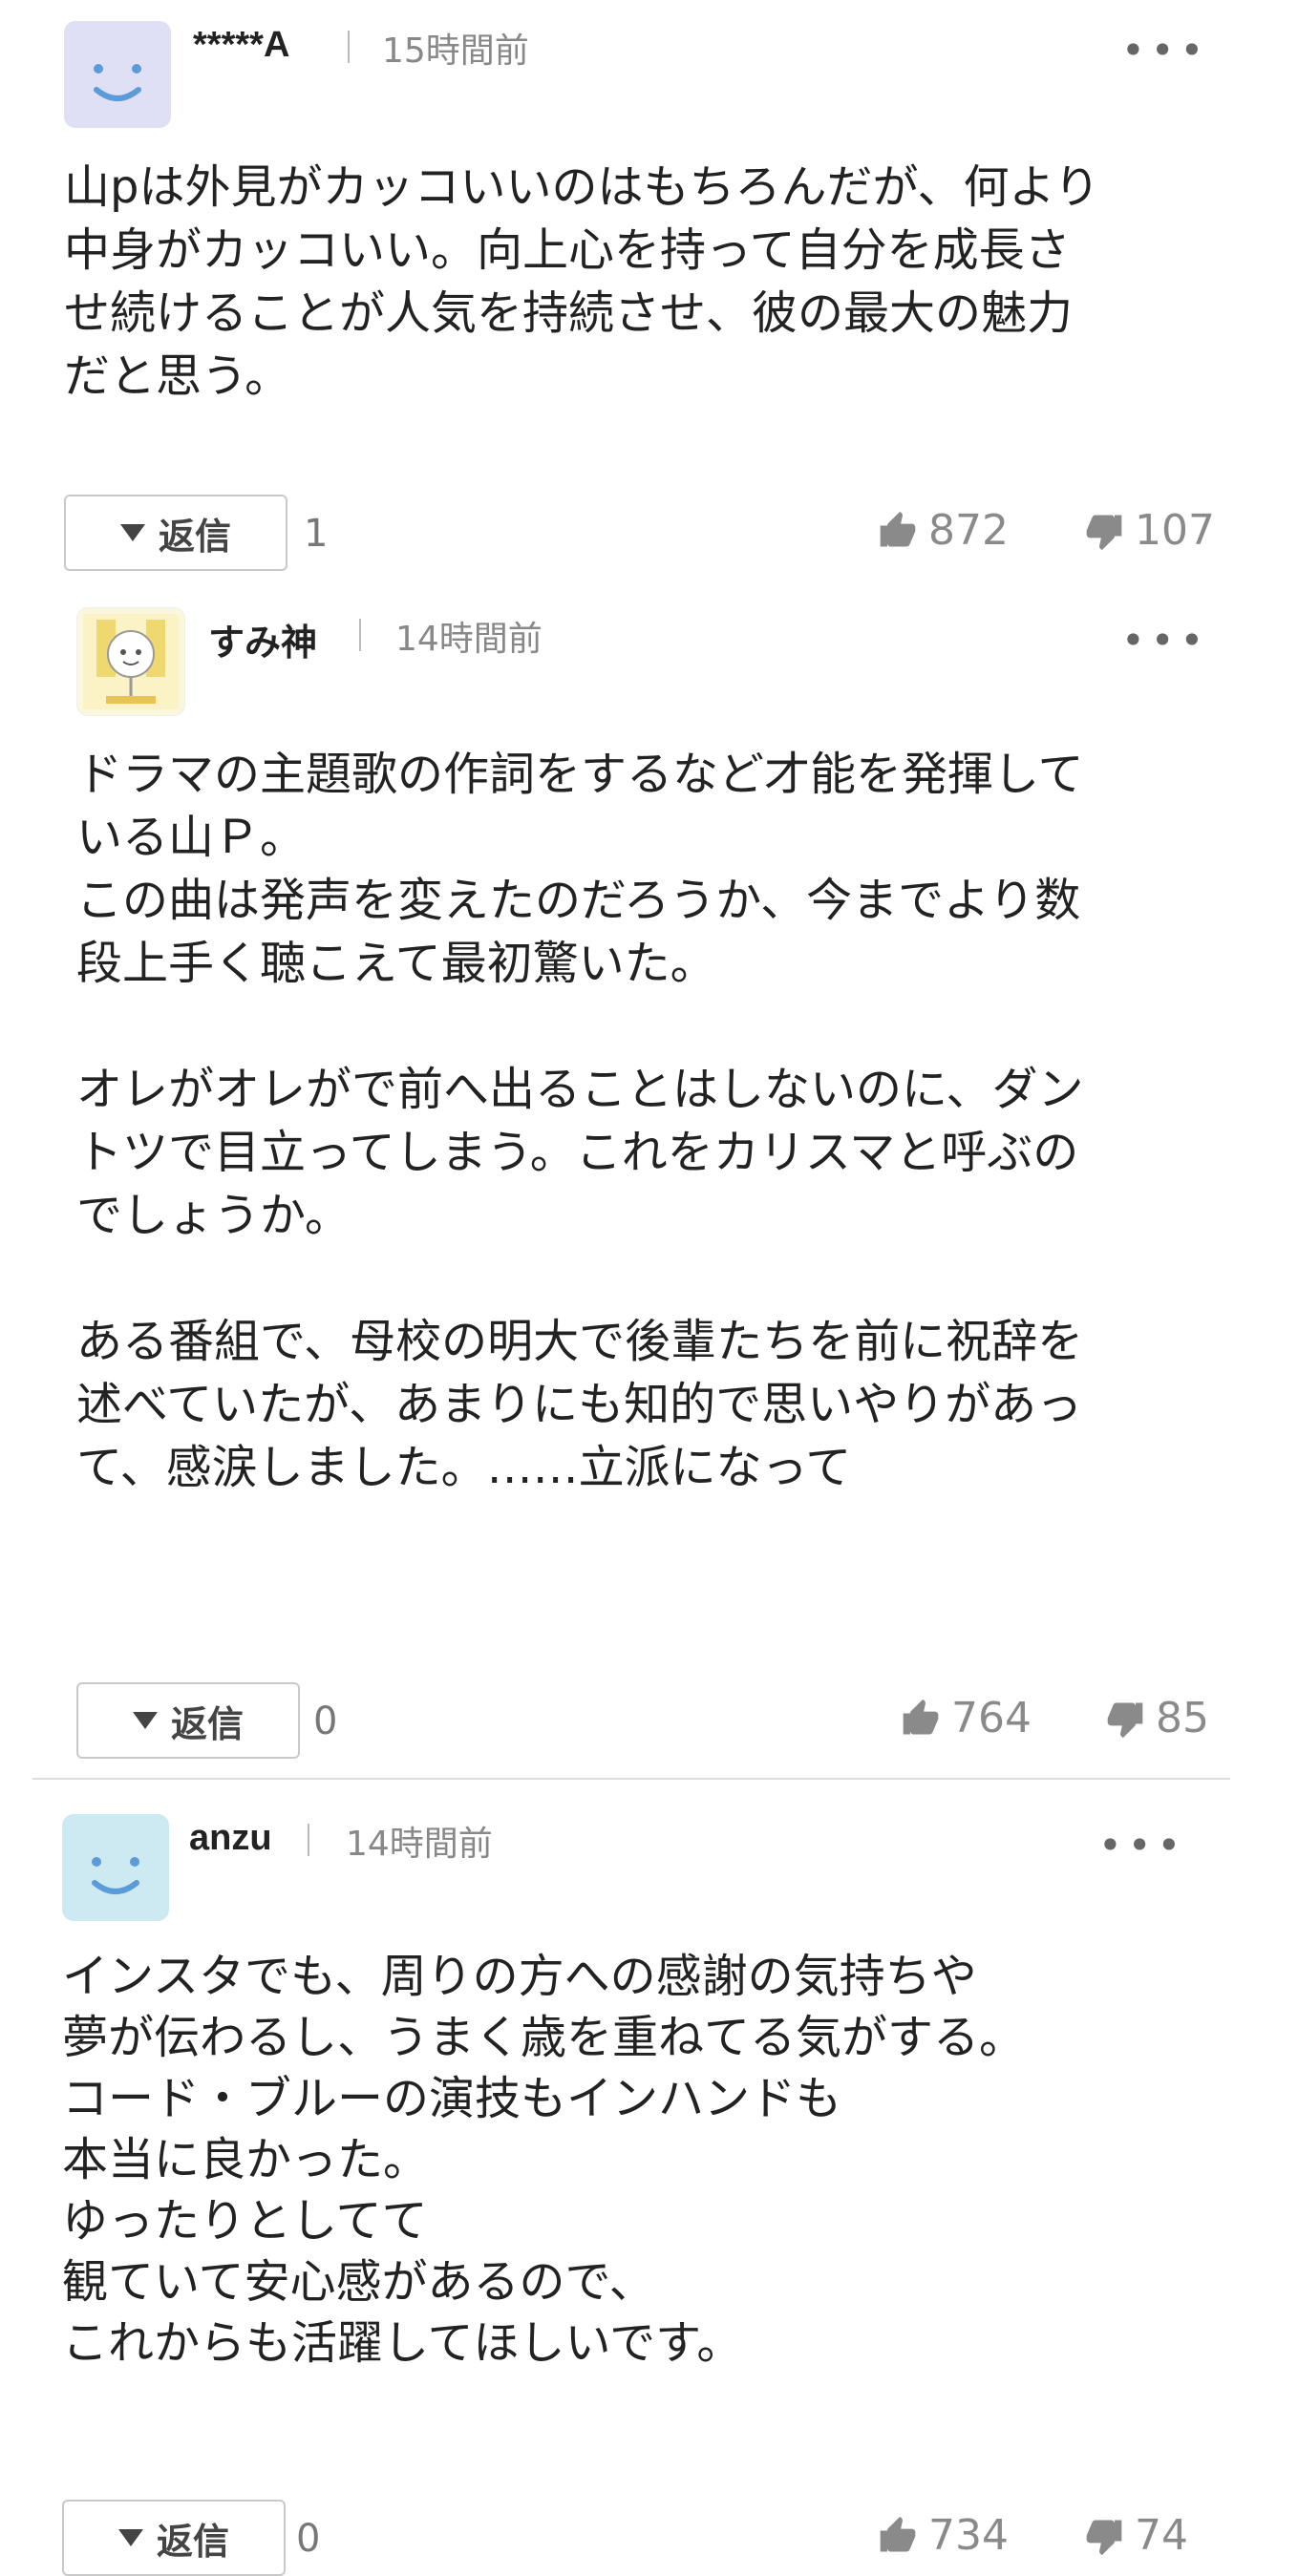 The height and width of the screenshot is (2576, 1298). I want to click on divider, so click(631, 1779).